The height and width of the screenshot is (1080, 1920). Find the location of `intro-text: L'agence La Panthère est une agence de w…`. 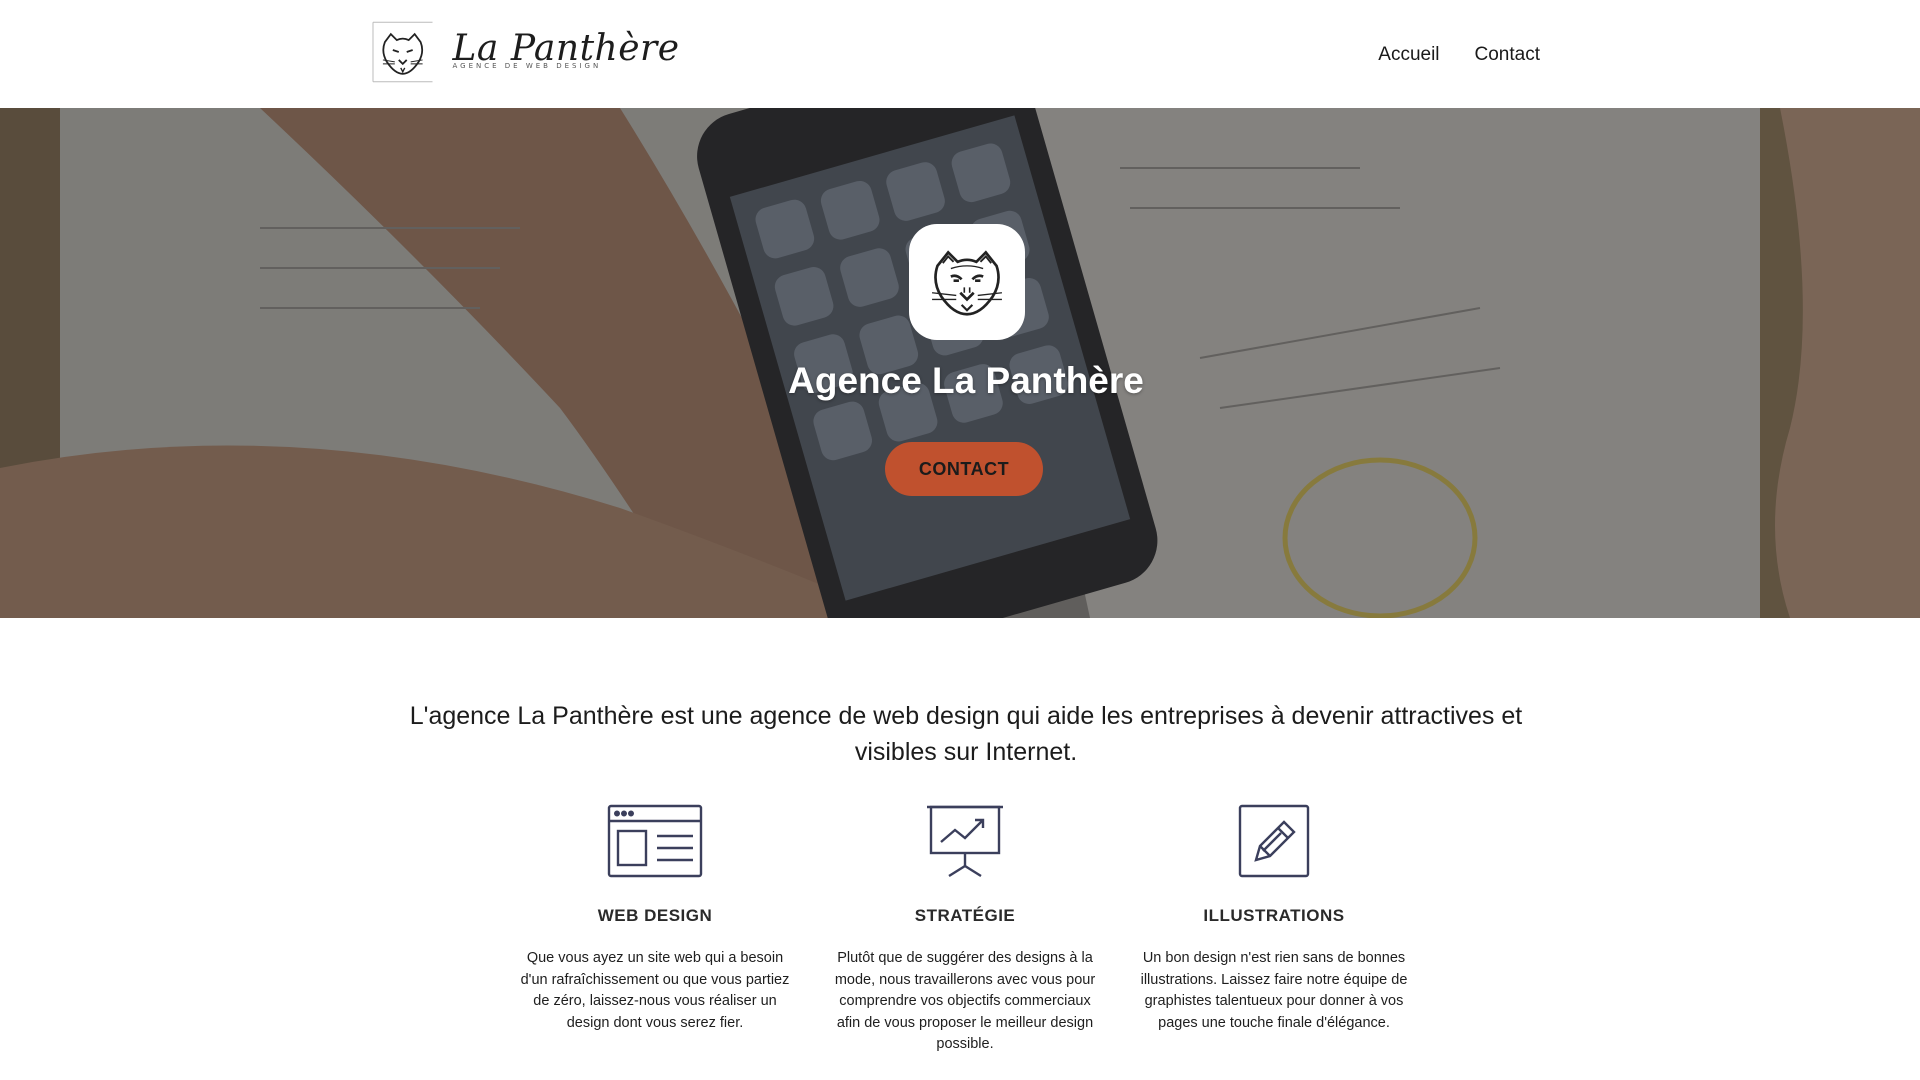

intro-text: L'agence La Panthère est une agence de w… is located at coordinates (966, 734).